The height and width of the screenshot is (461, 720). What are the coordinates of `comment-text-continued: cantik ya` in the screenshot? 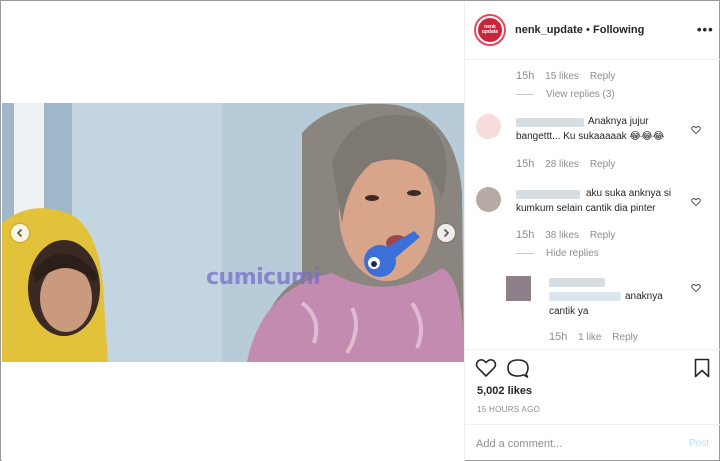 It's located at (569, 311).